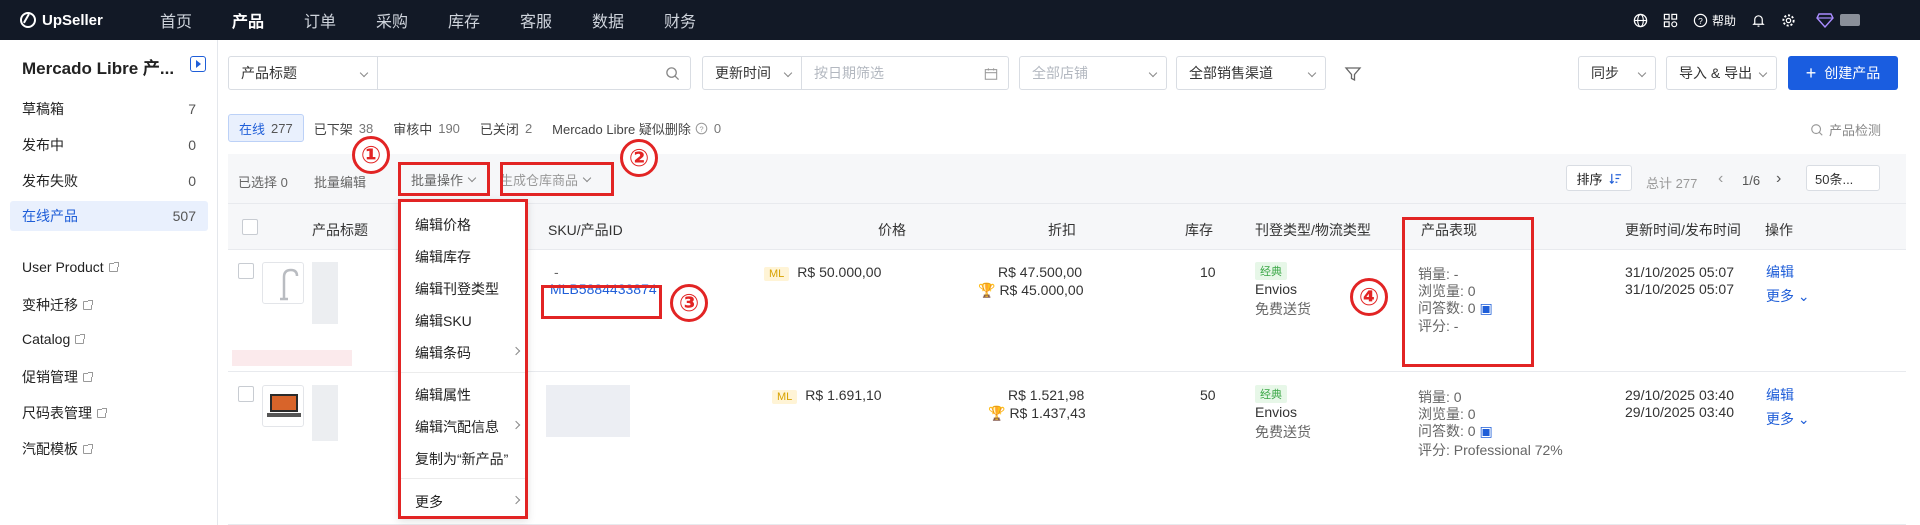 The width and height of the screenshot is (1920, 525). Describe the element at coordinates (57, 413) in the screenshot. I see `sidebar-link-label: 尺码表管理` at that location.